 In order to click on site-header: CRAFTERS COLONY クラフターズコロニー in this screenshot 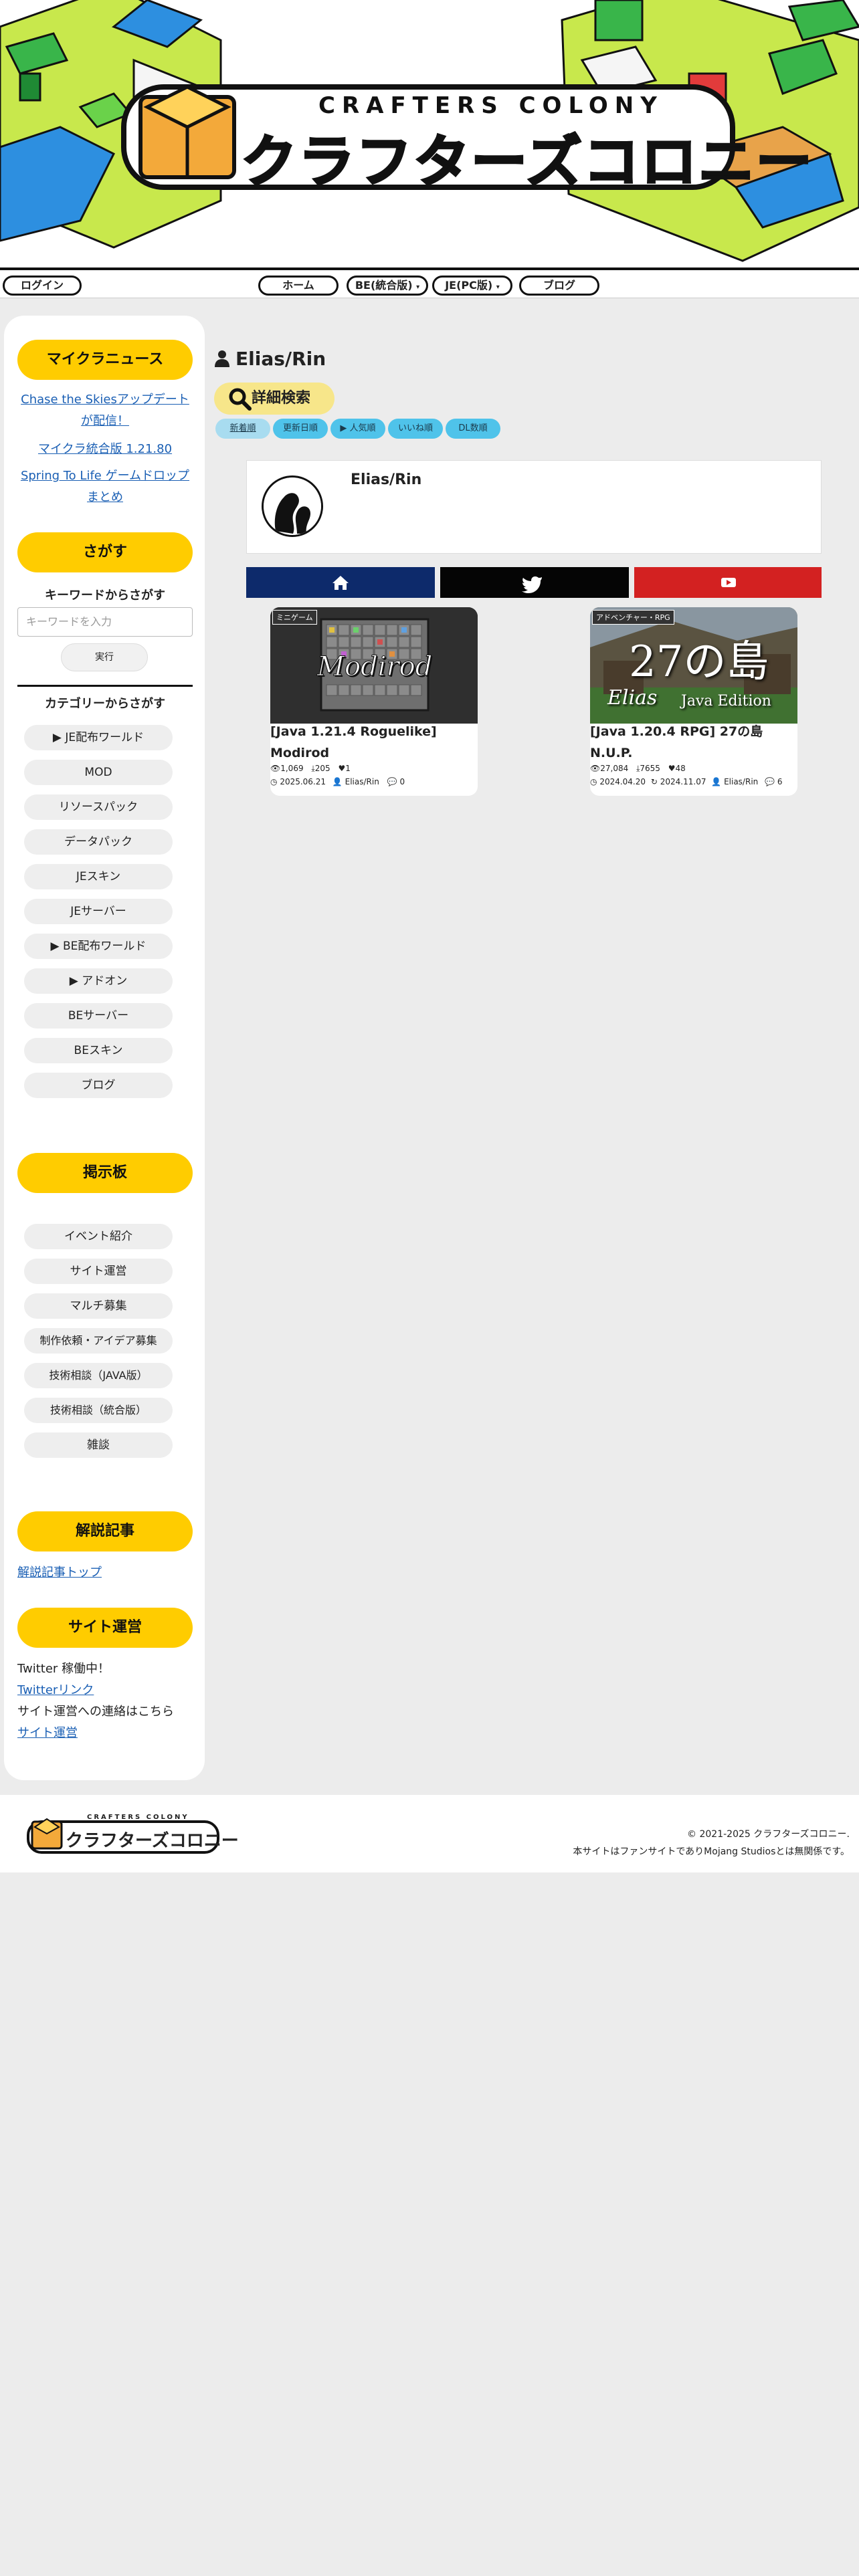, I will do `click(429, 133)`.